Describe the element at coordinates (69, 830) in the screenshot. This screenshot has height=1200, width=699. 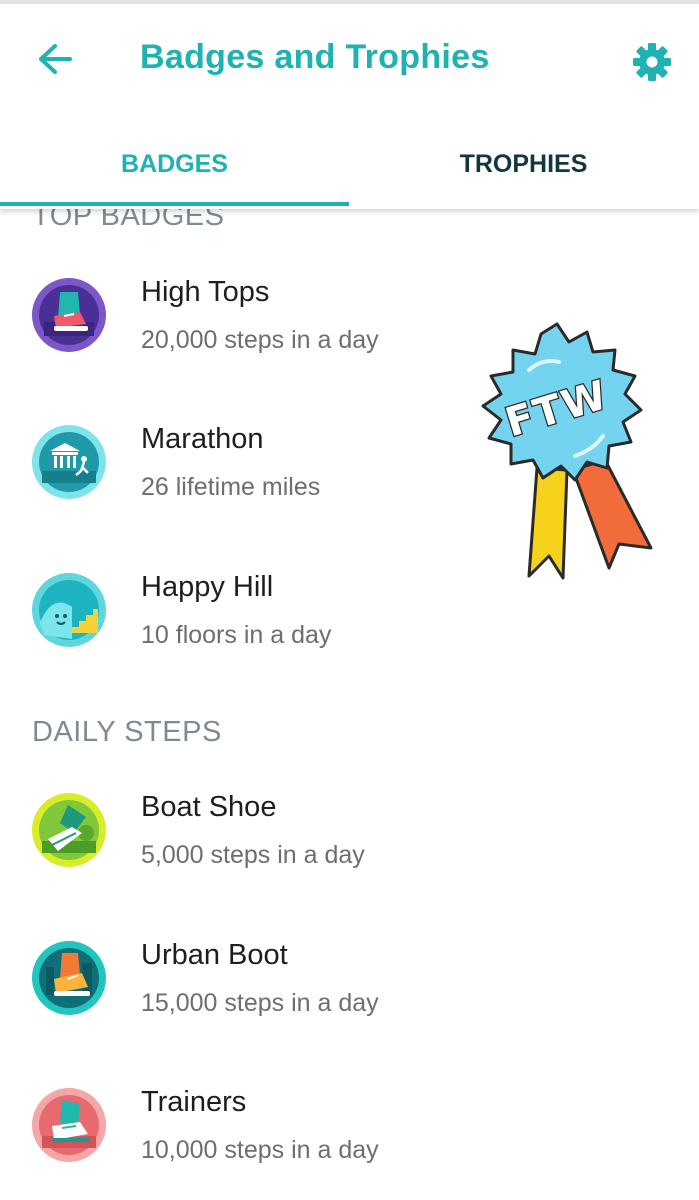
I see `boat-shoe-badge-icon` at that location.